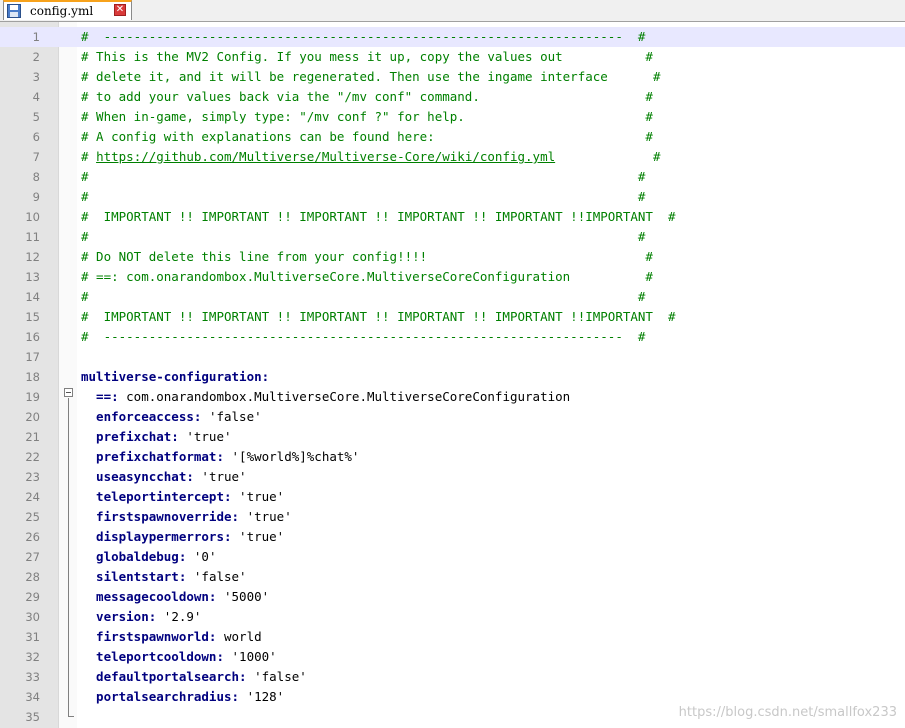 The image size is (905, 728). I want to click on code-line: 34 portalsearchradius: '128', so click(452, 697).